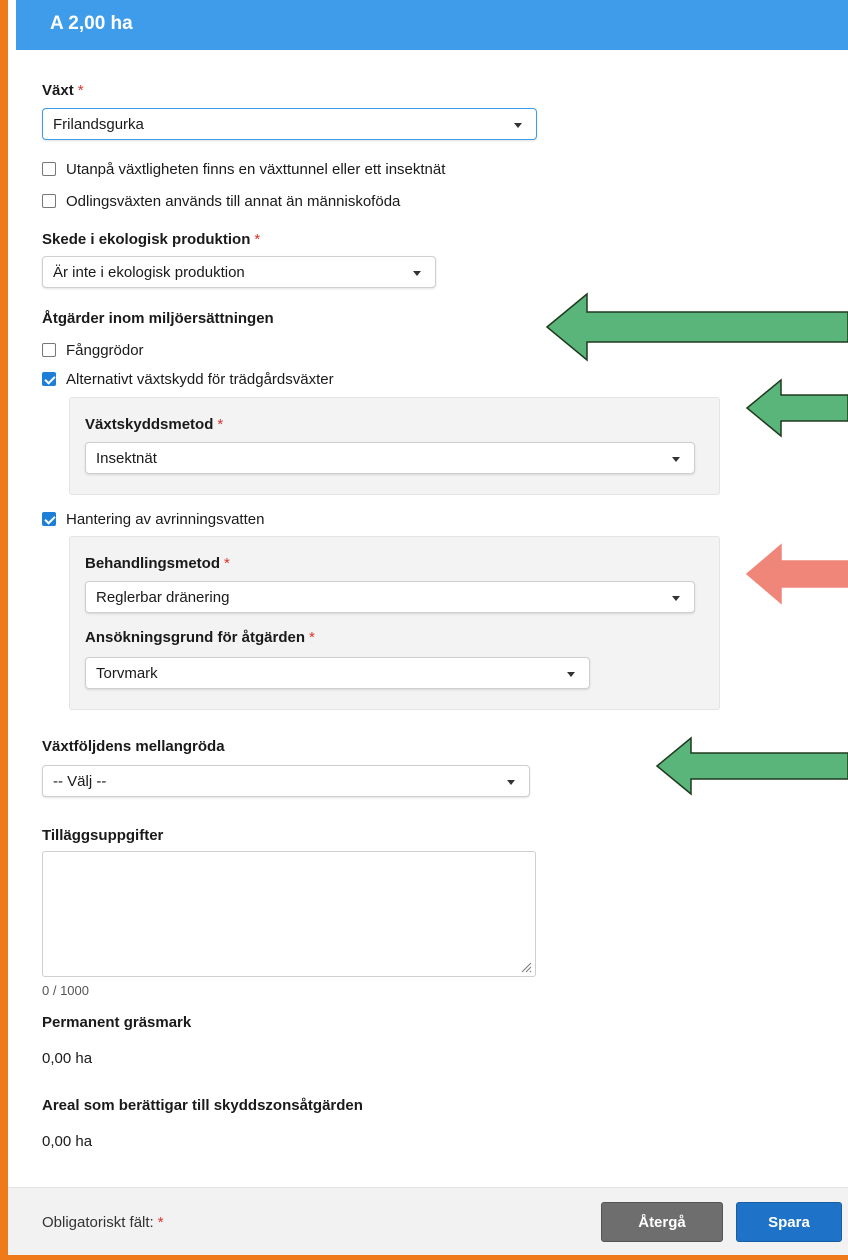 This screenshot has height=1260, width=848. Describe the element at coordinates (200, 637) in the screenshot. I see `ansokningsgrund-label: Ansökningsgrund för åtgärden *` at that location.